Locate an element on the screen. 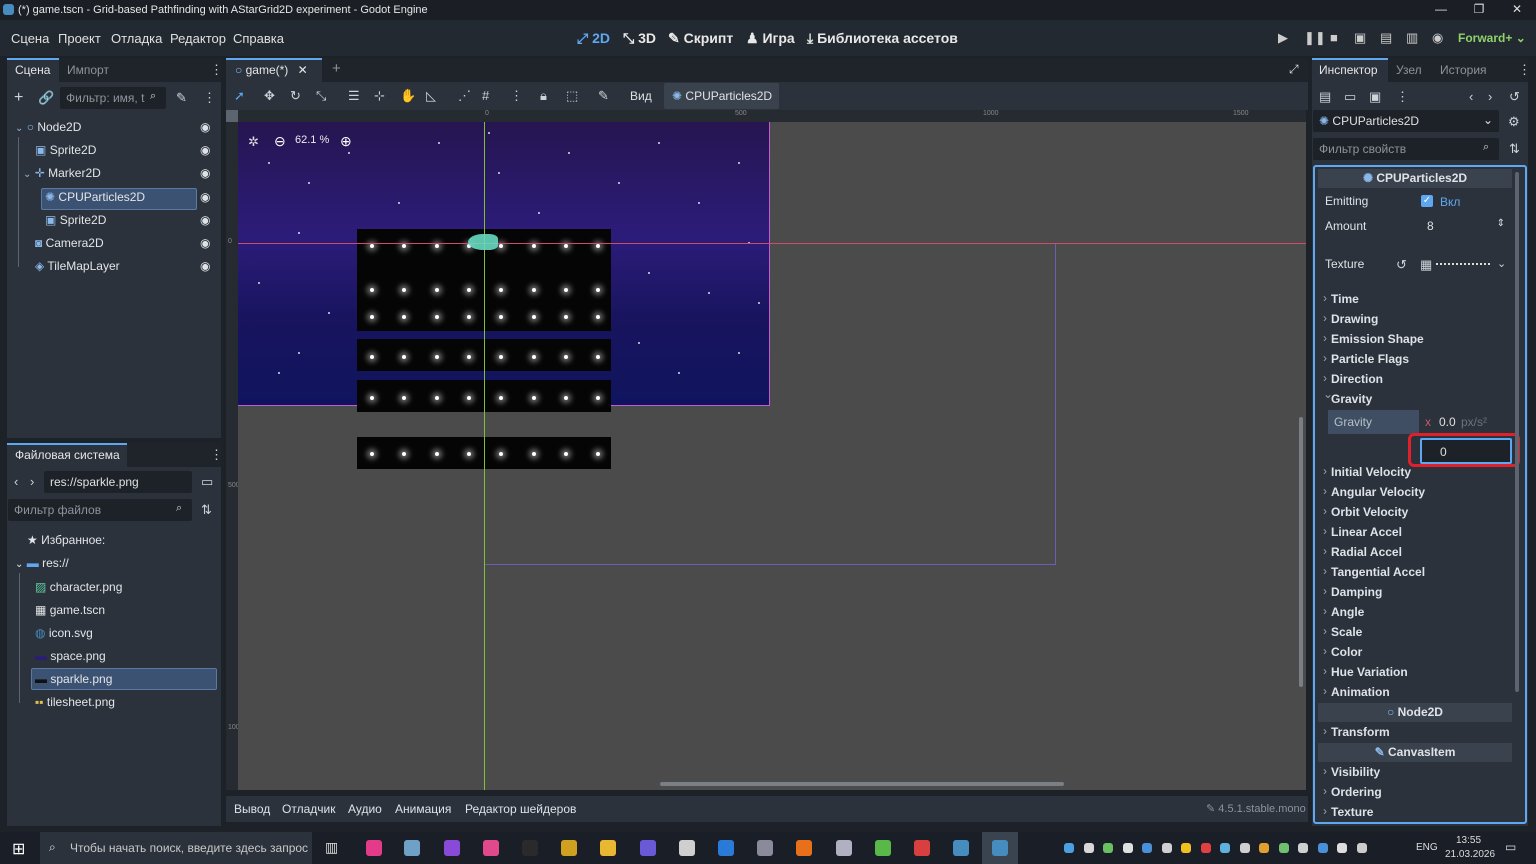  object-selector: ✺ CPUParticles2D ⌄ is located at coordinates (1406, 121).